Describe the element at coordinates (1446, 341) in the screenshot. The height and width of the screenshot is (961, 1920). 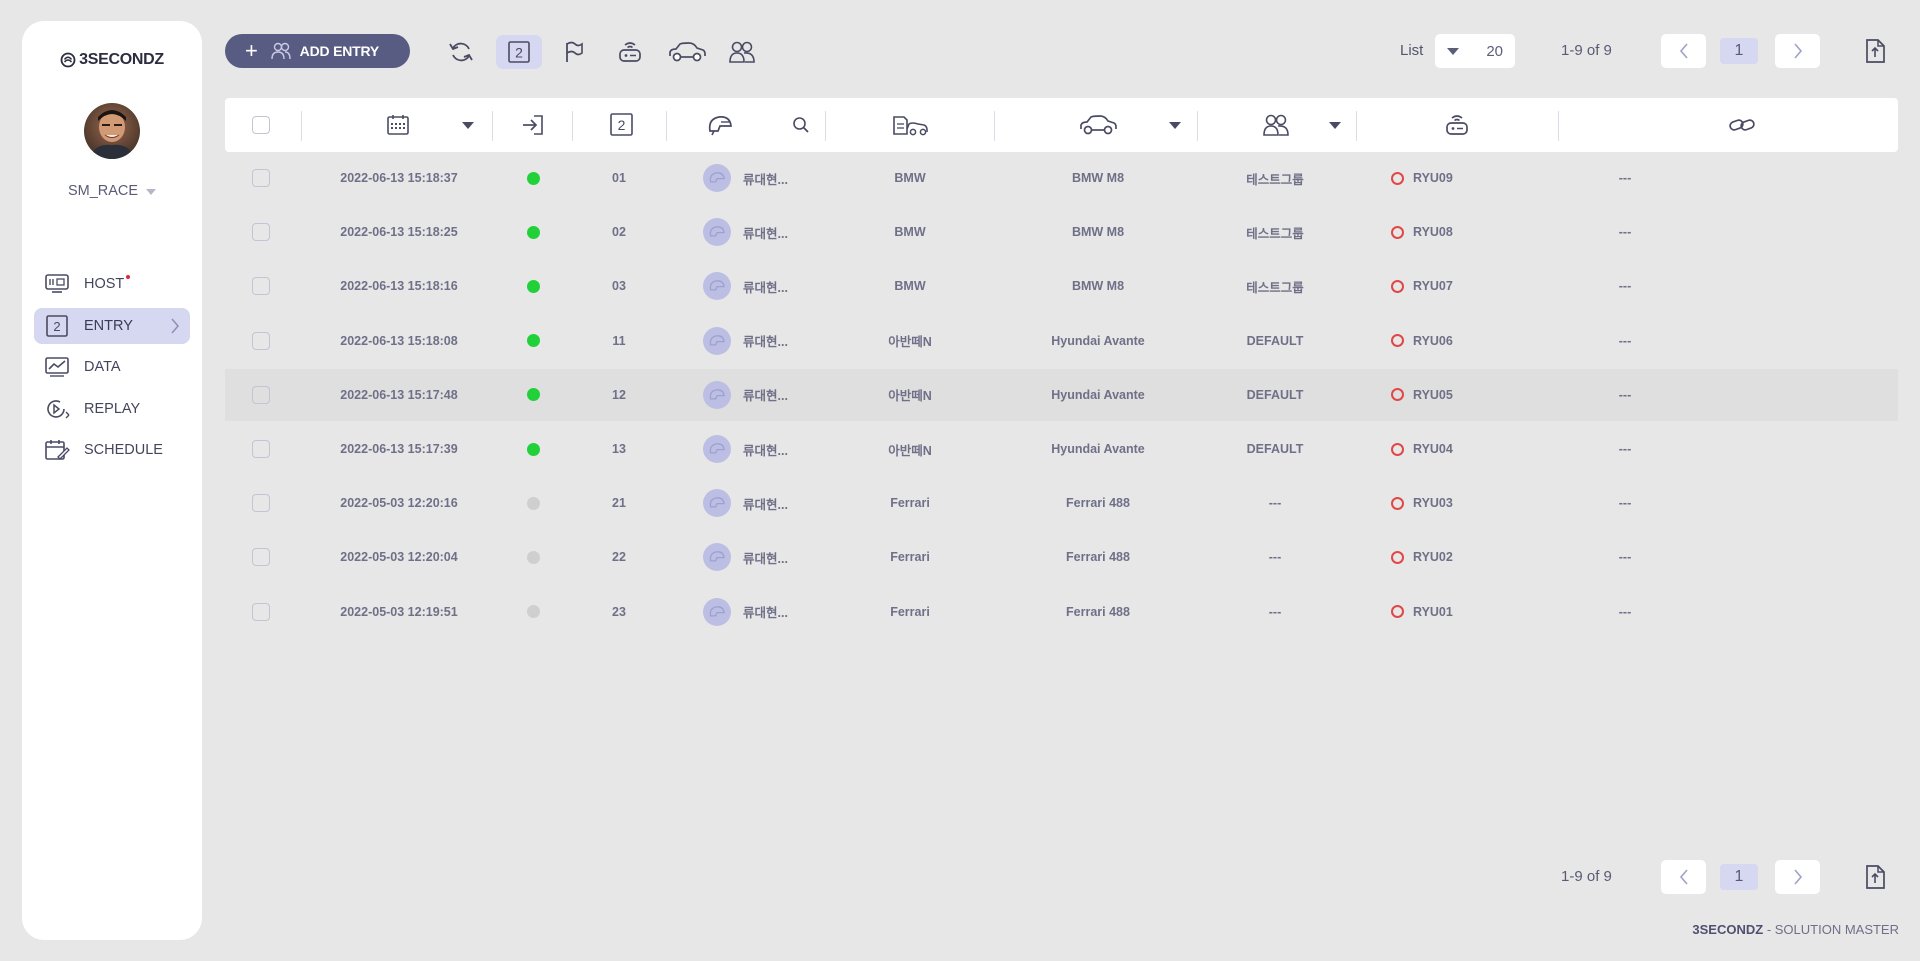
I see `device-cell: RYU06` at that location.